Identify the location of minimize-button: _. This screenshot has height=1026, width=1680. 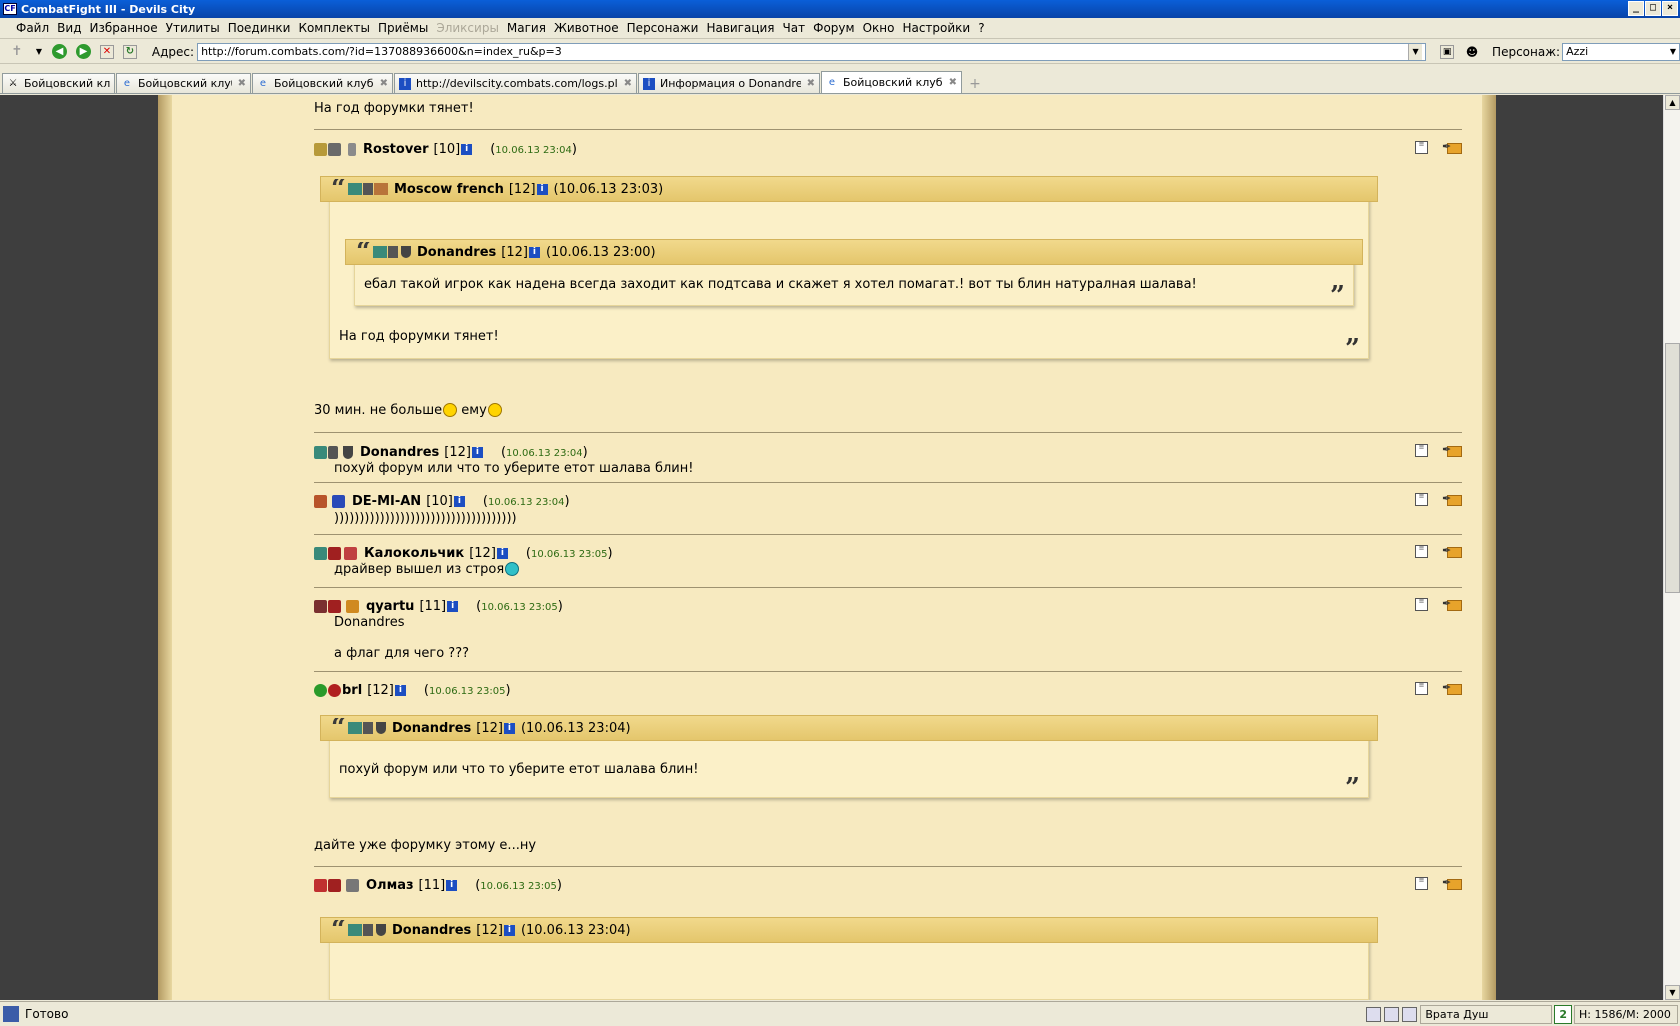
(1636, 8).